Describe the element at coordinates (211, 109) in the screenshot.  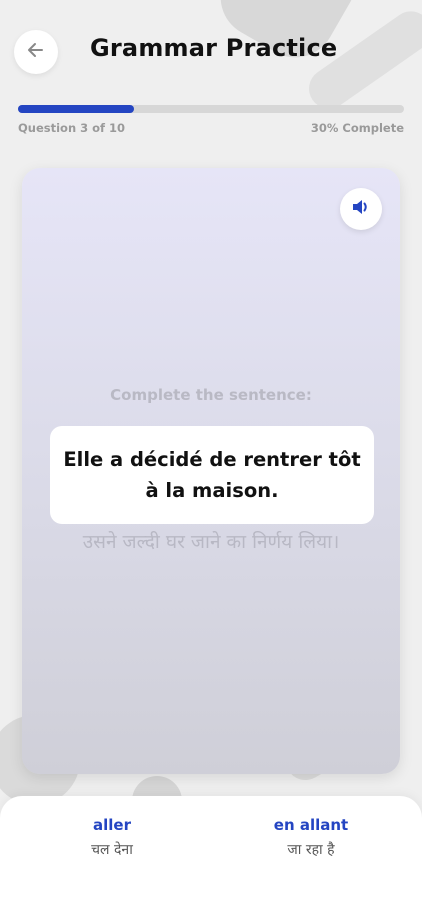
I see `progress-bar` at that location.